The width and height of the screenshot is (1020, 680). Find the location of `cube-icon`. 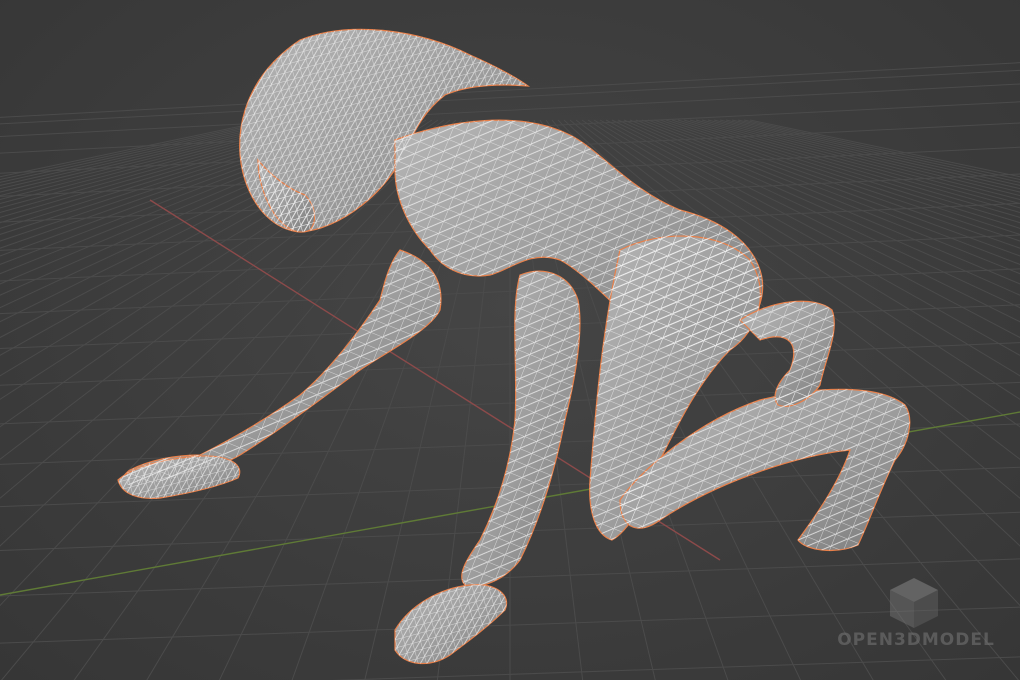

cube-icon is located at coordinates (914, 603).